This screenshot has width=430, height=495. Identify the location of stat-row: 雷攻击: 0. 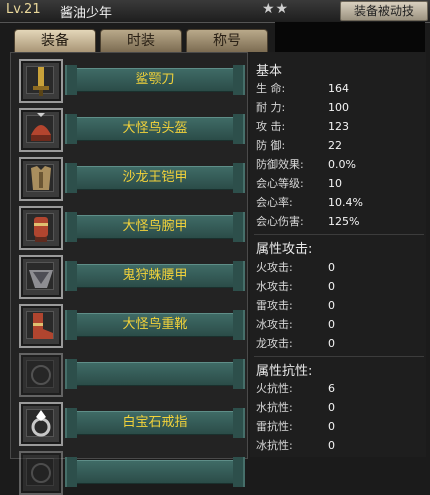
(341, 306).